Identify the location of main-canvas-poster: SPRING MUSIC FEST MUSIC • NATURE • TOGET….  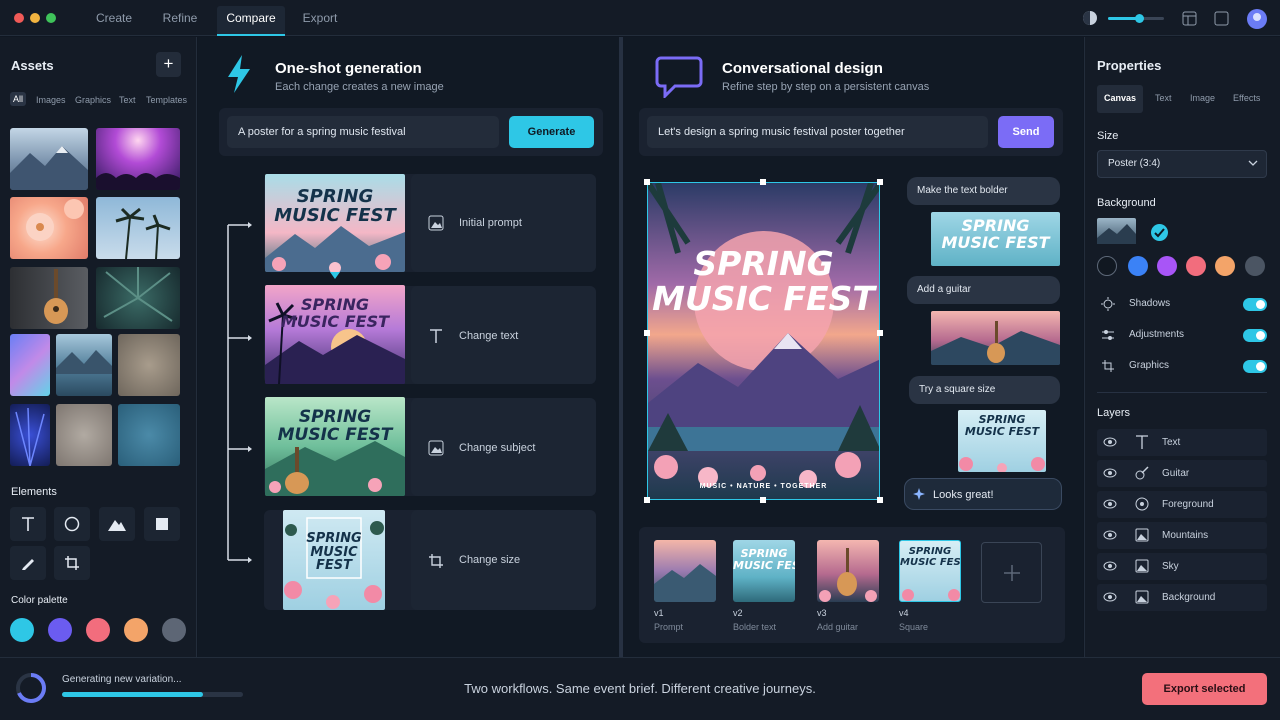
(763, 341).